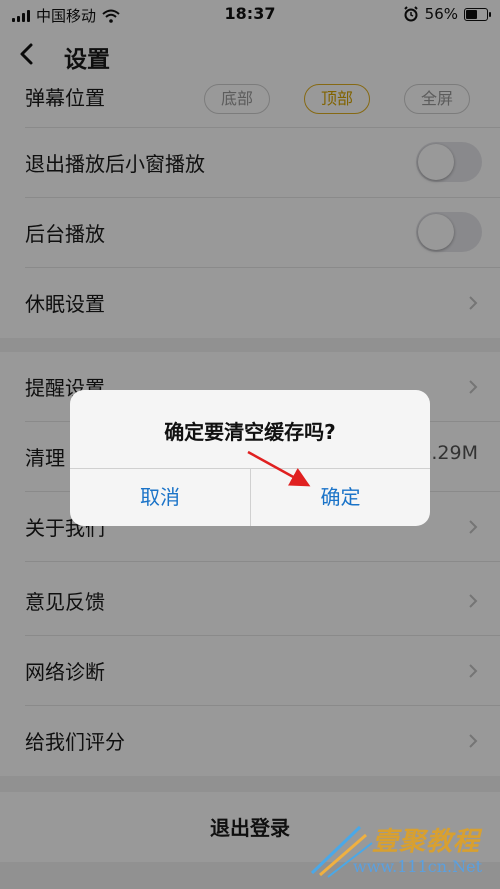 The width and height of the screenshot is (500, 889). What do you see at coordinates (340, 497) in the screenshot?
I see `confirm-button: 确定` at bounding box center [340, 497].